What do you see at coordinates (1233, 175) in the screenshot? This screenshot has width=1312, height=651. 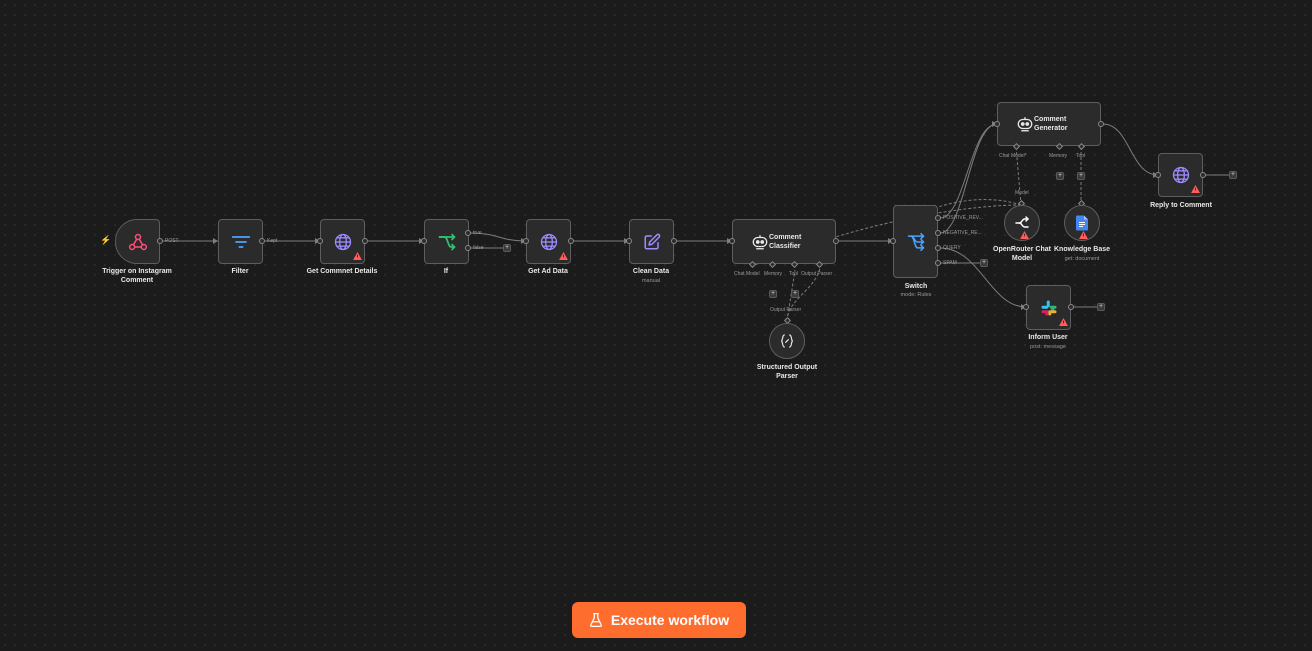 I see `reply-add-button: +` at bounding box center [1233, 175].